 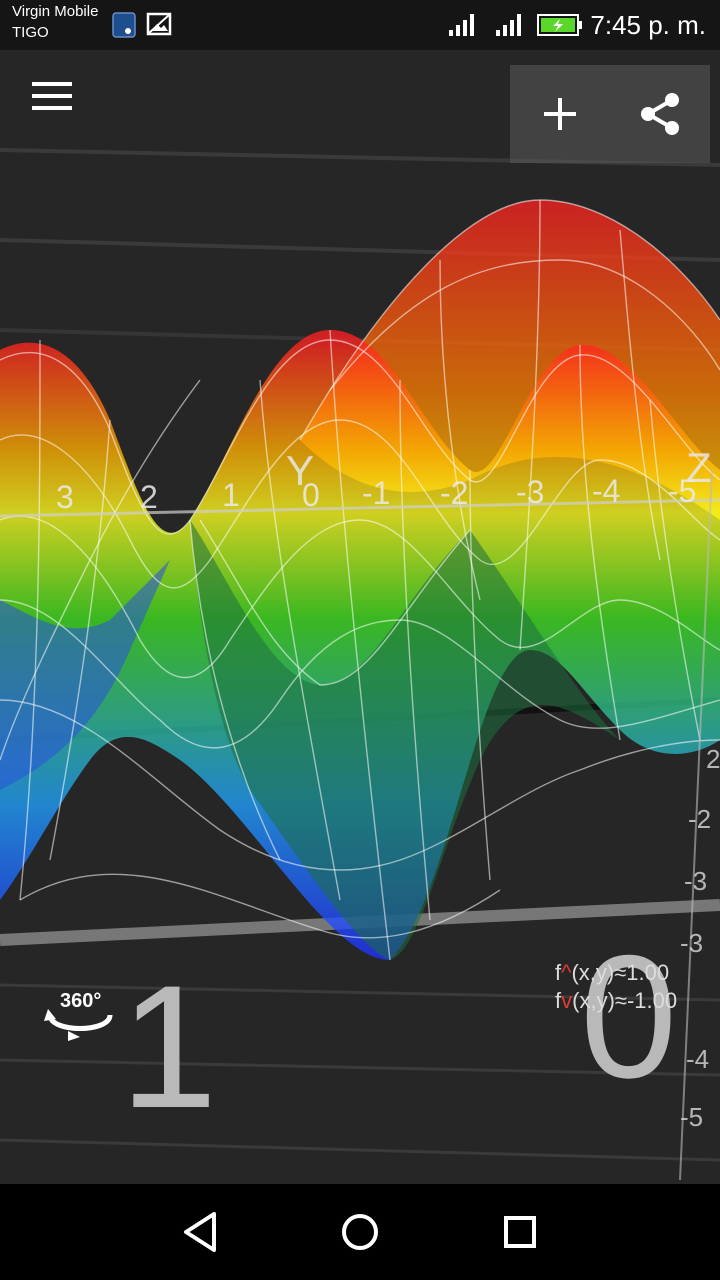 I want to click on recents-button, so click(x=520, y=1232).